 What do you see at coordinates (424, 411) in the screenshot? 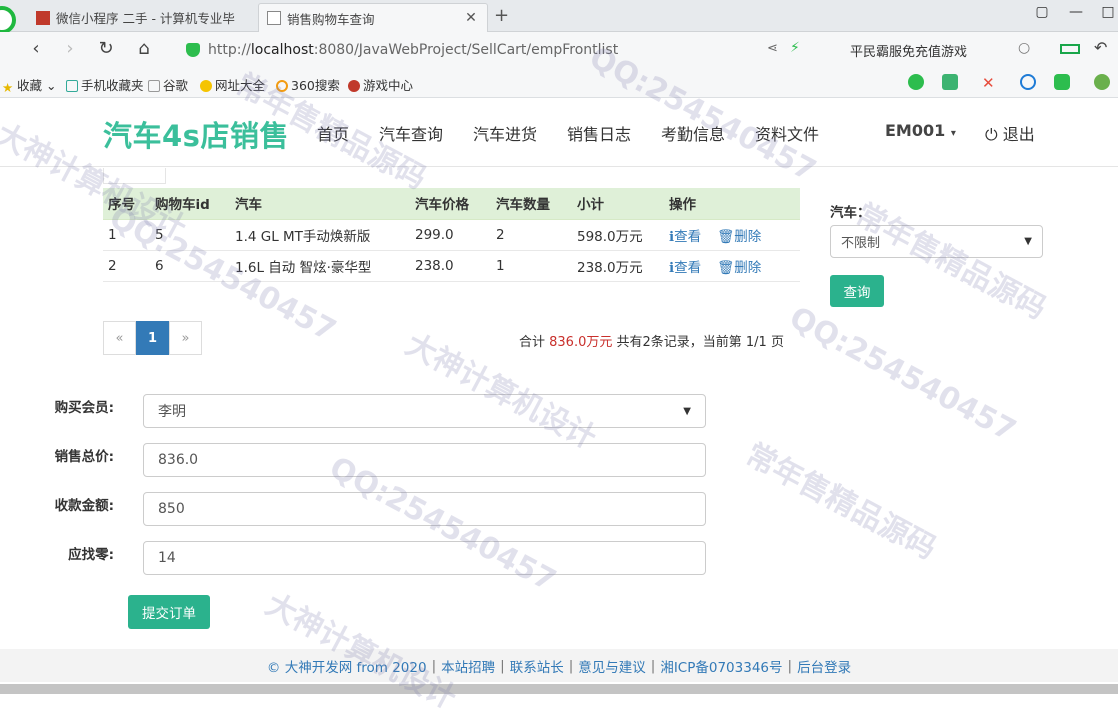
I see `member-select: 李明 ▼` at bounding box center [424, 411].